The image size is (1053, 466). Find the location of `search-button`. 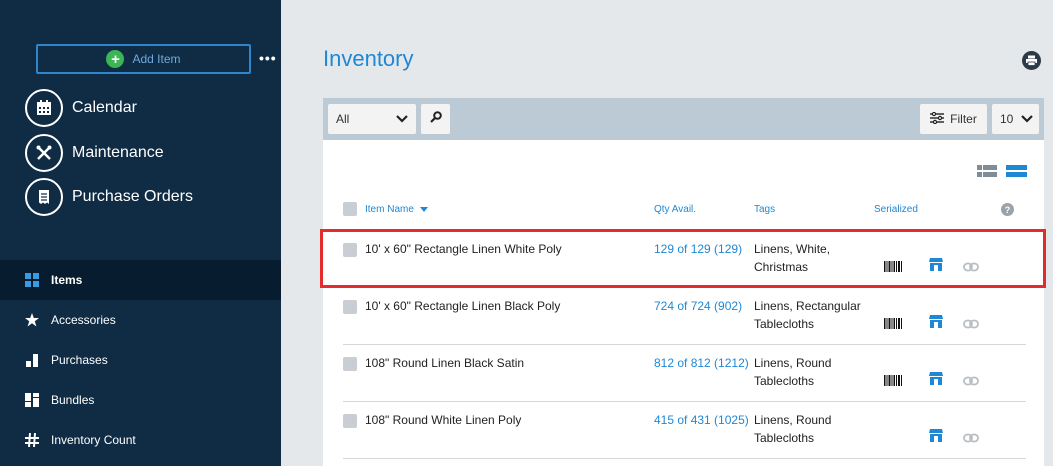

search-button is located at coordinates (435, 119).